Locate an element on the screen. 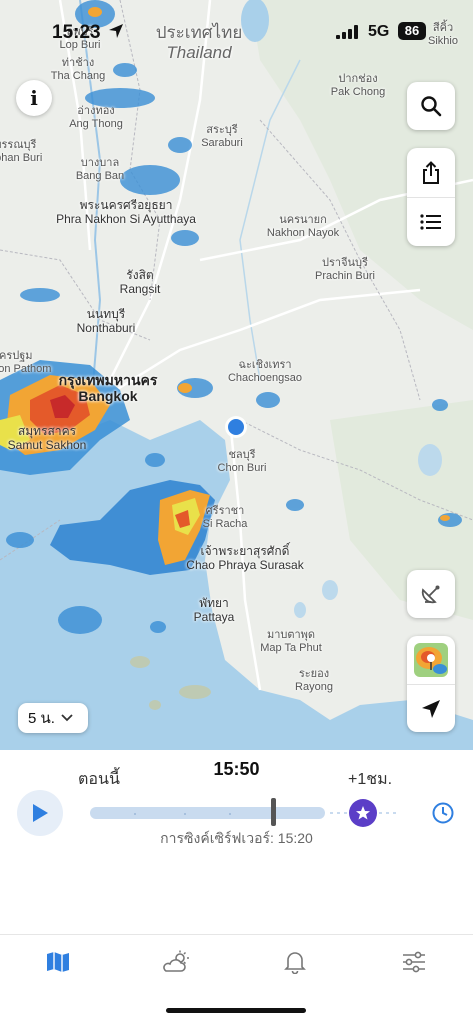 The image size is (473, 1024). layer-locate-group is located at coordinates (431, 684).